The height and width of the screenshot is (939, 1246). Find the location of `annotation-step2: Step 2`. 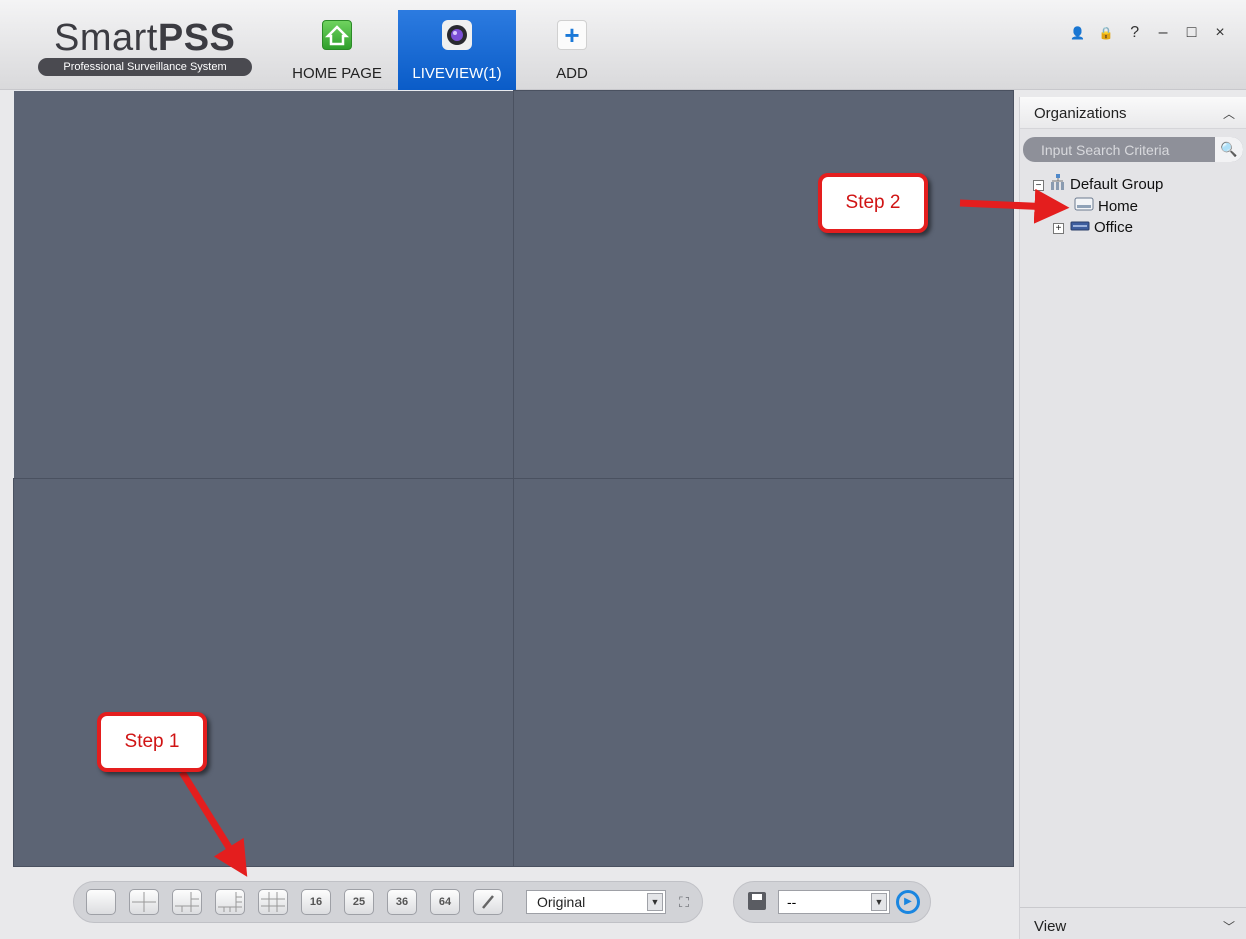

annotation-step2: Step 2 is located at coordinates (873, 203).